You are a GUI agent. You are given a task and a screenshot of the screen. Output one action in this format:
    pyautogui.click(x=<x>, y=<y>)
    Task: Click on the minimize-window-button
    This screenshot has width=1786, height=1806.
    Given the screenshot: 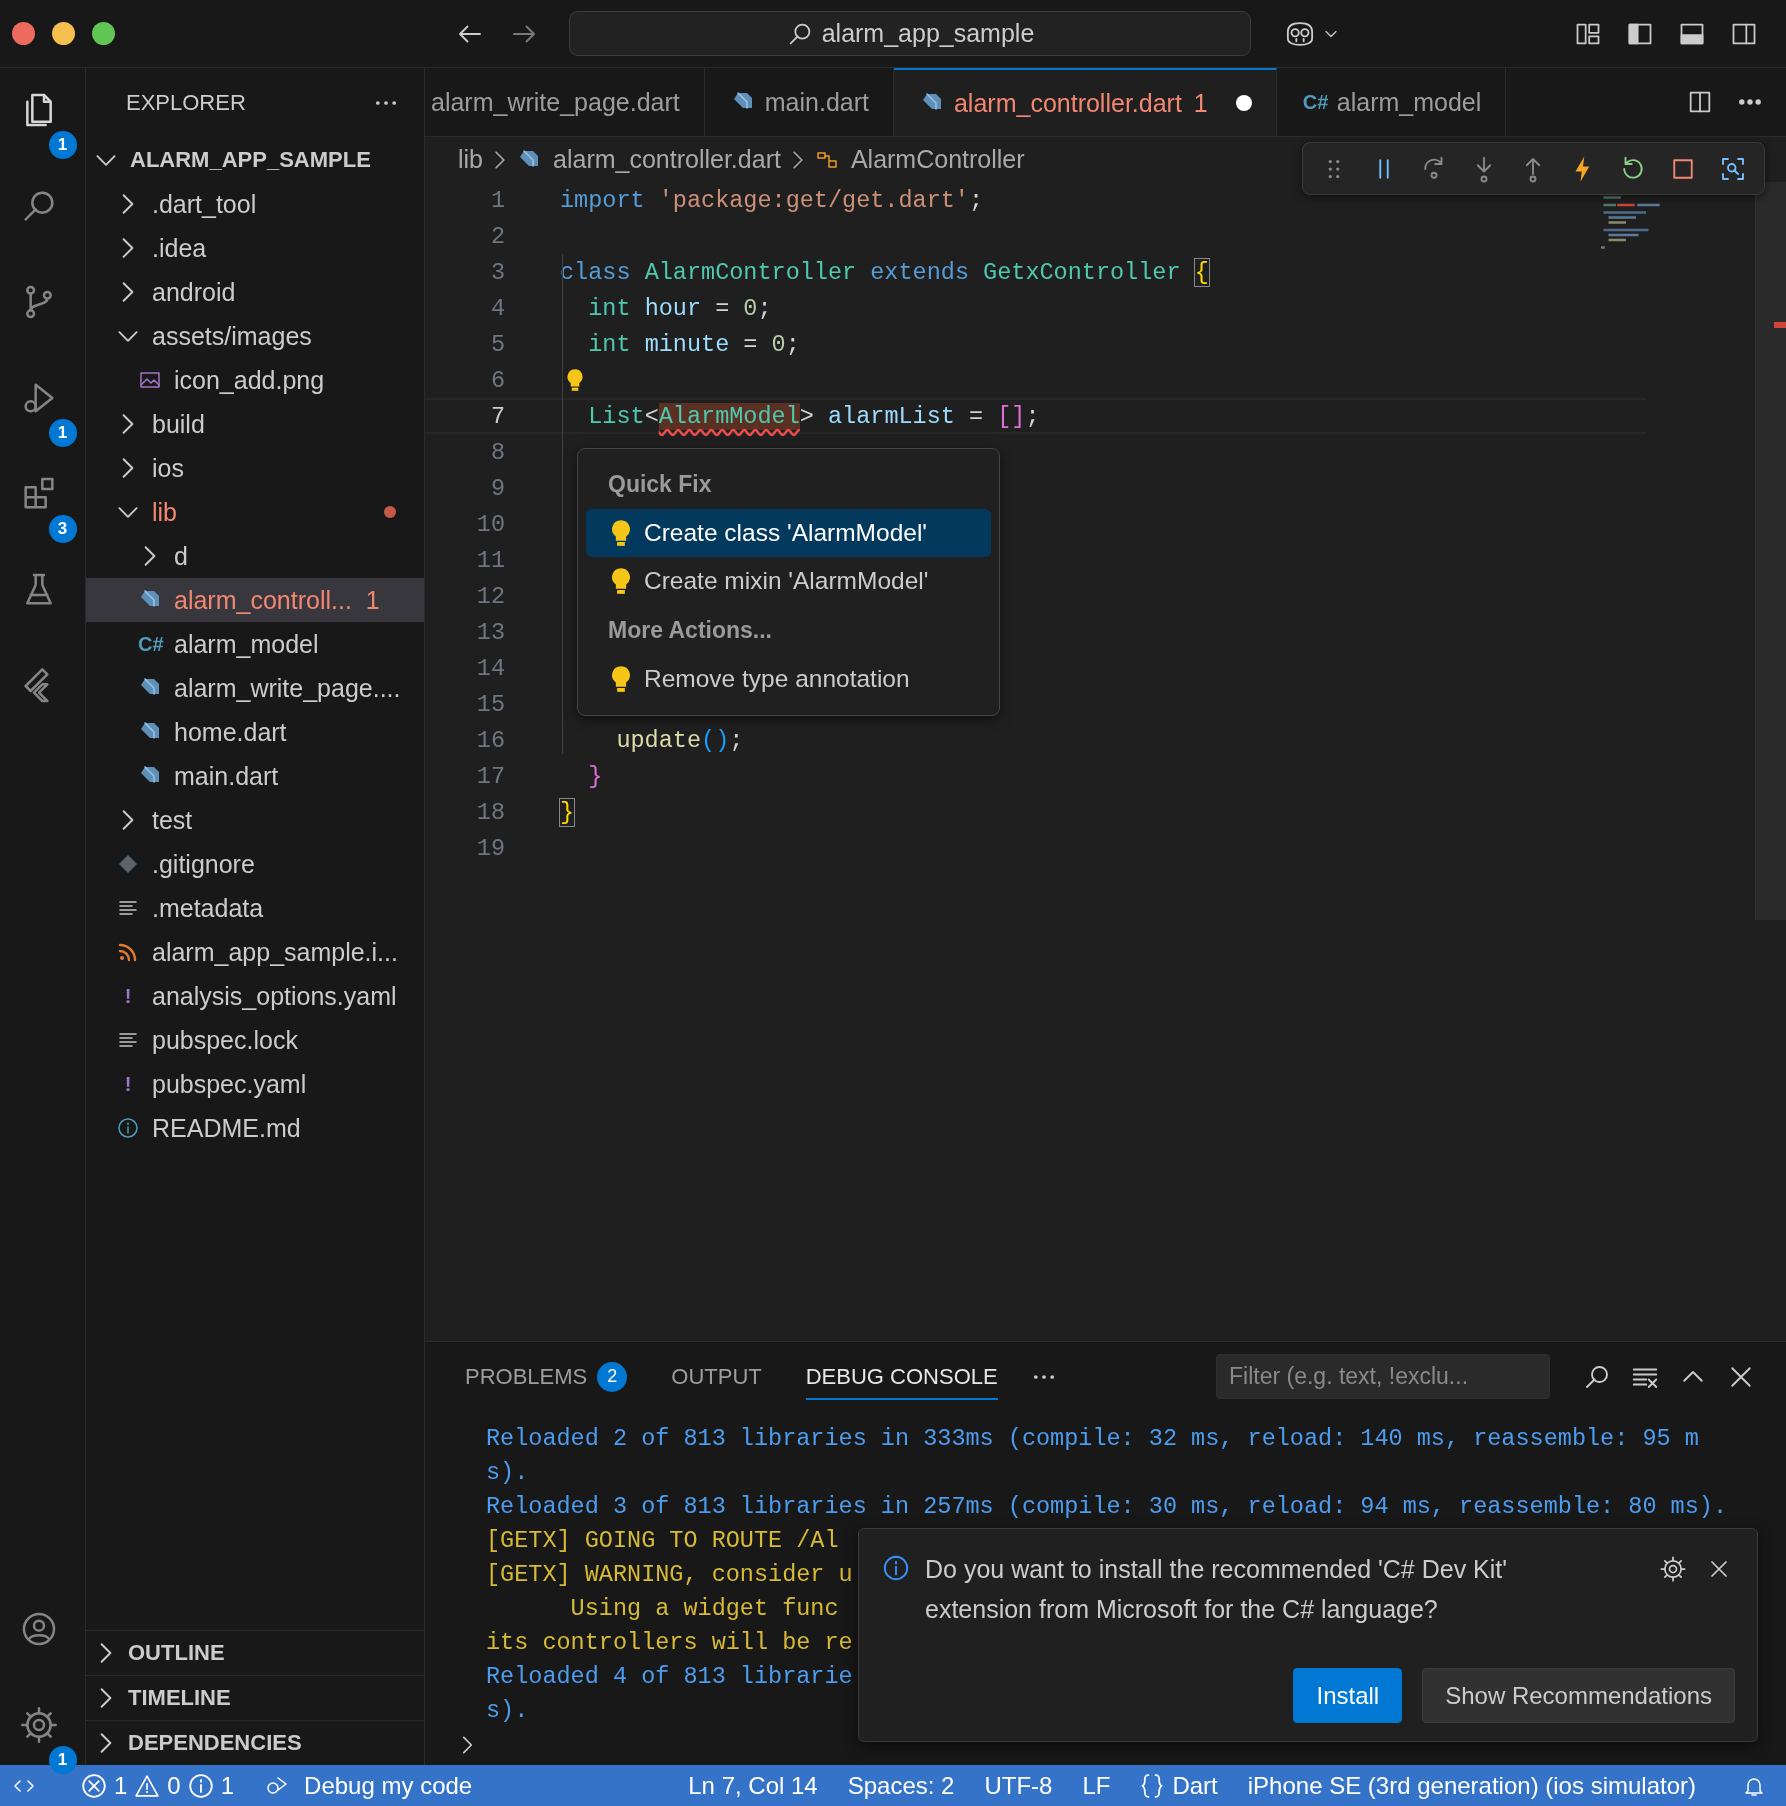 What is the action you would take?
    pyautogui.click(x=63, y=33)
    